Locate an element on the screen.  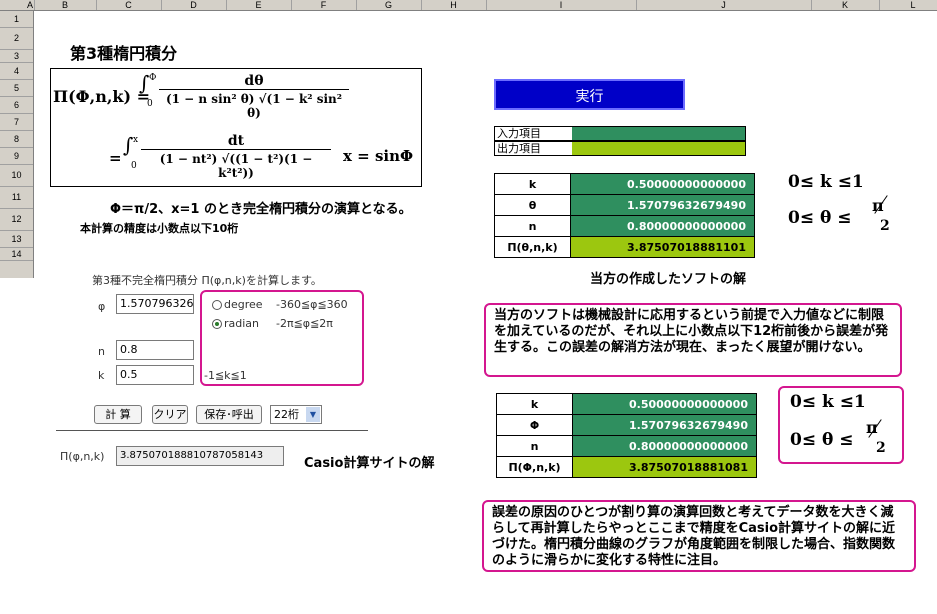
result-value: 3.87507018881081 is located at coordinates (664, 467).